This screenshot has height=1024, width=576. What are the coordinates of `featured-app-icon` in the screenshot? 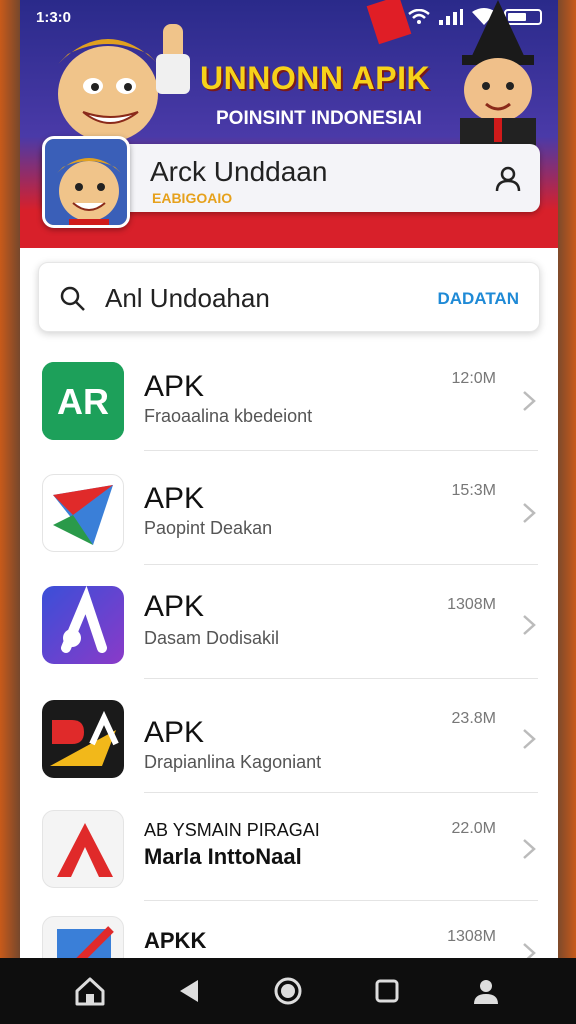 It's located at (86, 182).